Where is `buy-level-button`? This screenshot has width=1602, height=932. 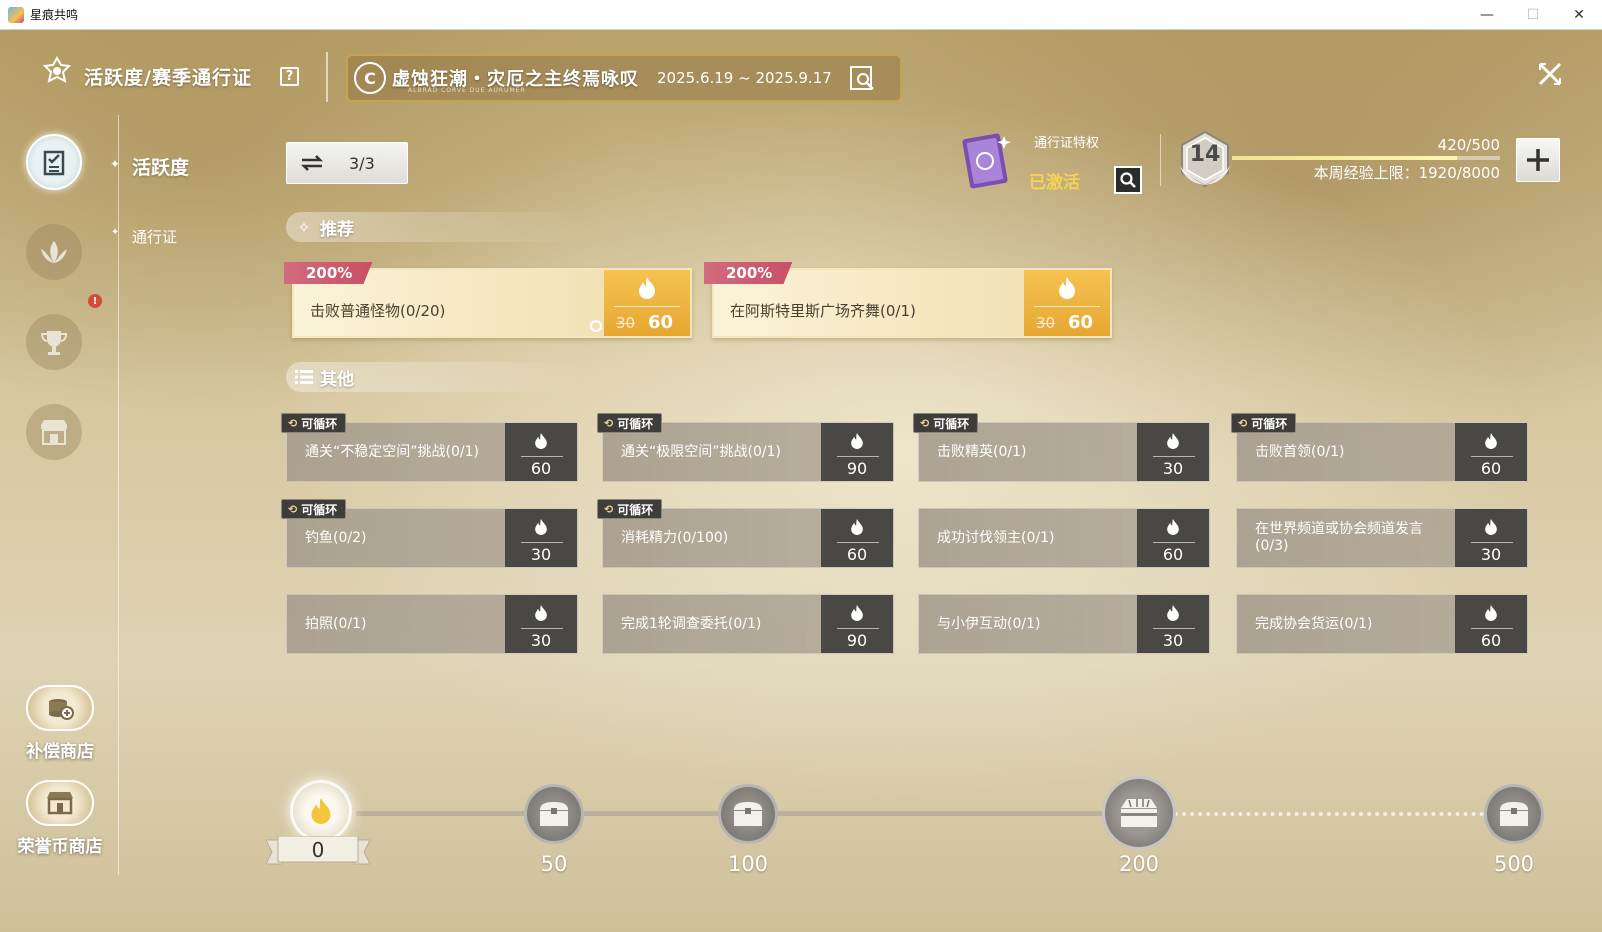
buy-level-button is located at coordinates (1538, 160).